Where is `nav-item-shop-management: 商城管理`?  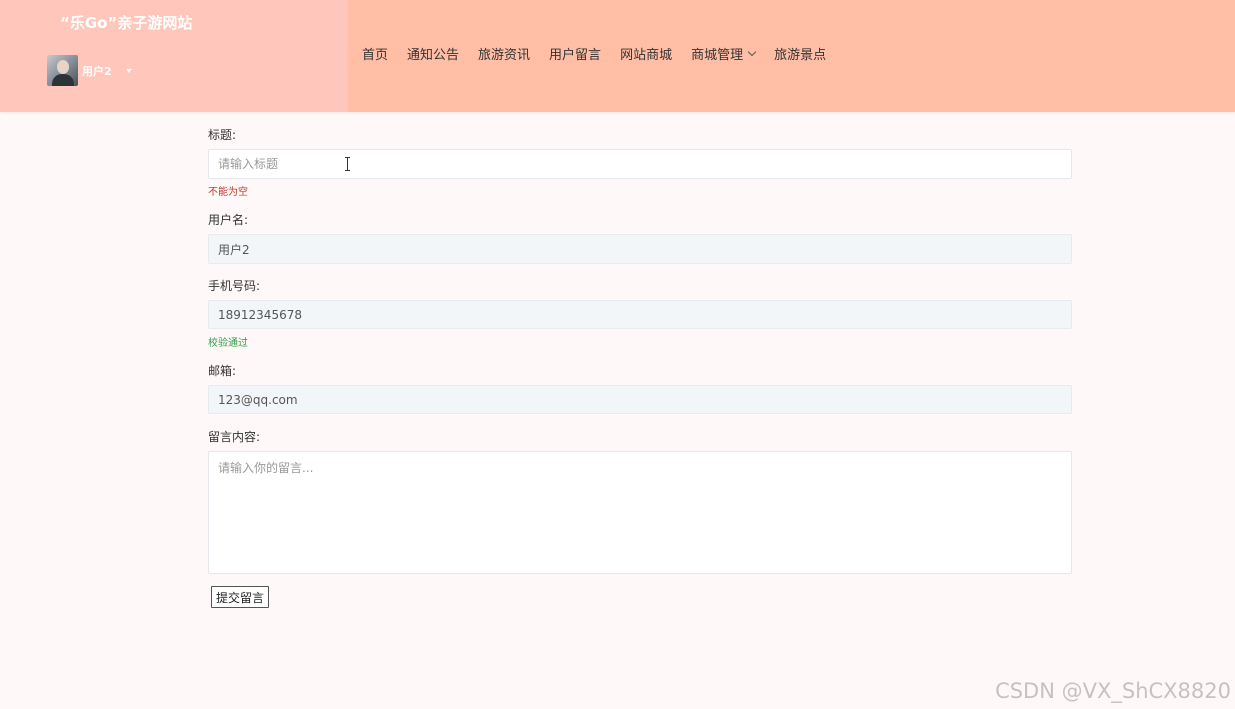
nav-item-shop-management: 商城管理 is located at coordinates (724, 53).